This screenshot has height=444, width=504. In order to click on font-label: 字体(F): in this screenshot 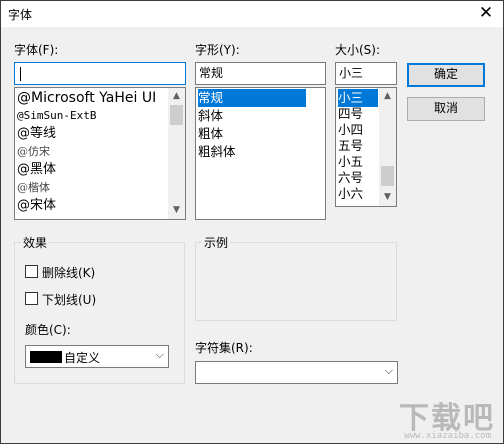, I will do `click(36, 50)`.